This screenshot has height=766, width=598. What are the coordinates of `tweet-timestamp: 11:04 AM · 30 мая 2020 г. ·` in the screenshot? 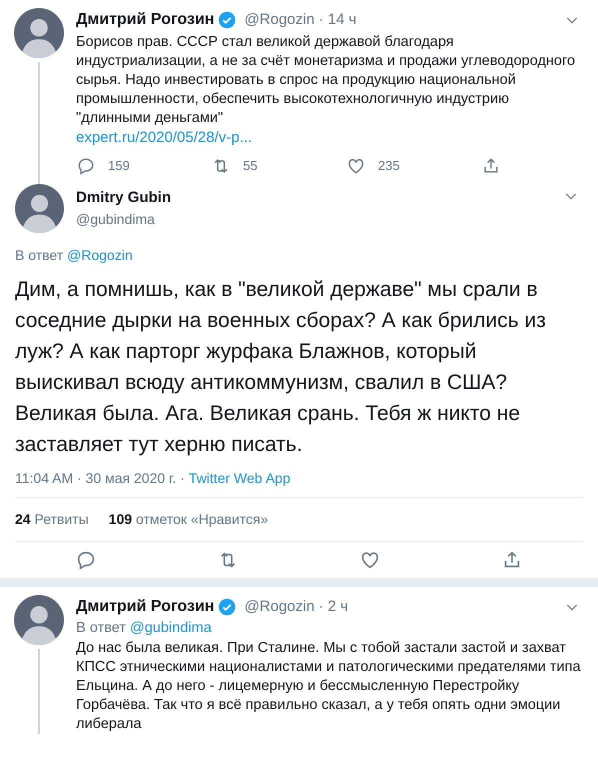 It's located at (100, 478).